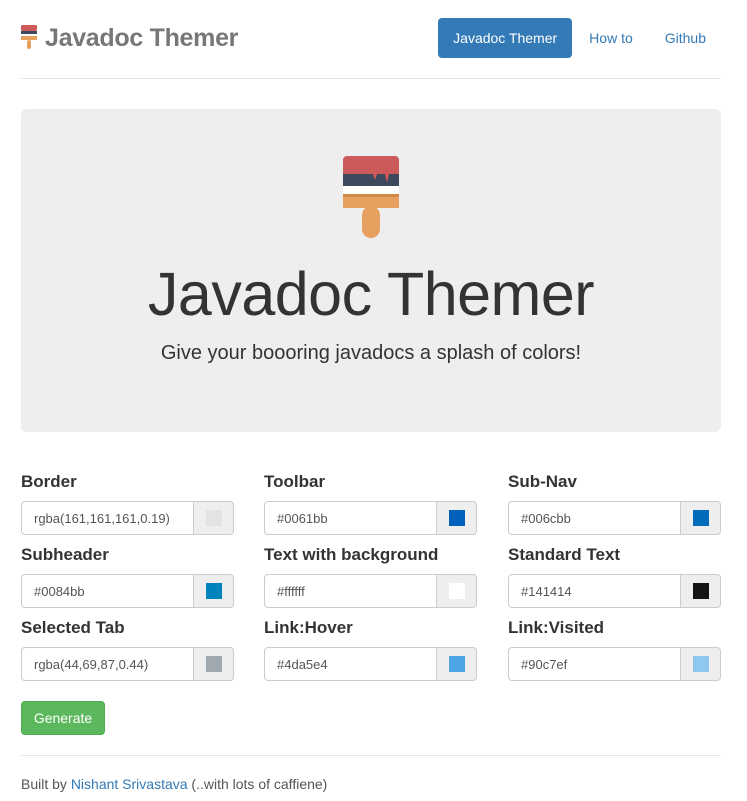 The image size is (747, 801). I want to click on generate-button: Generate, so click(63, 718).